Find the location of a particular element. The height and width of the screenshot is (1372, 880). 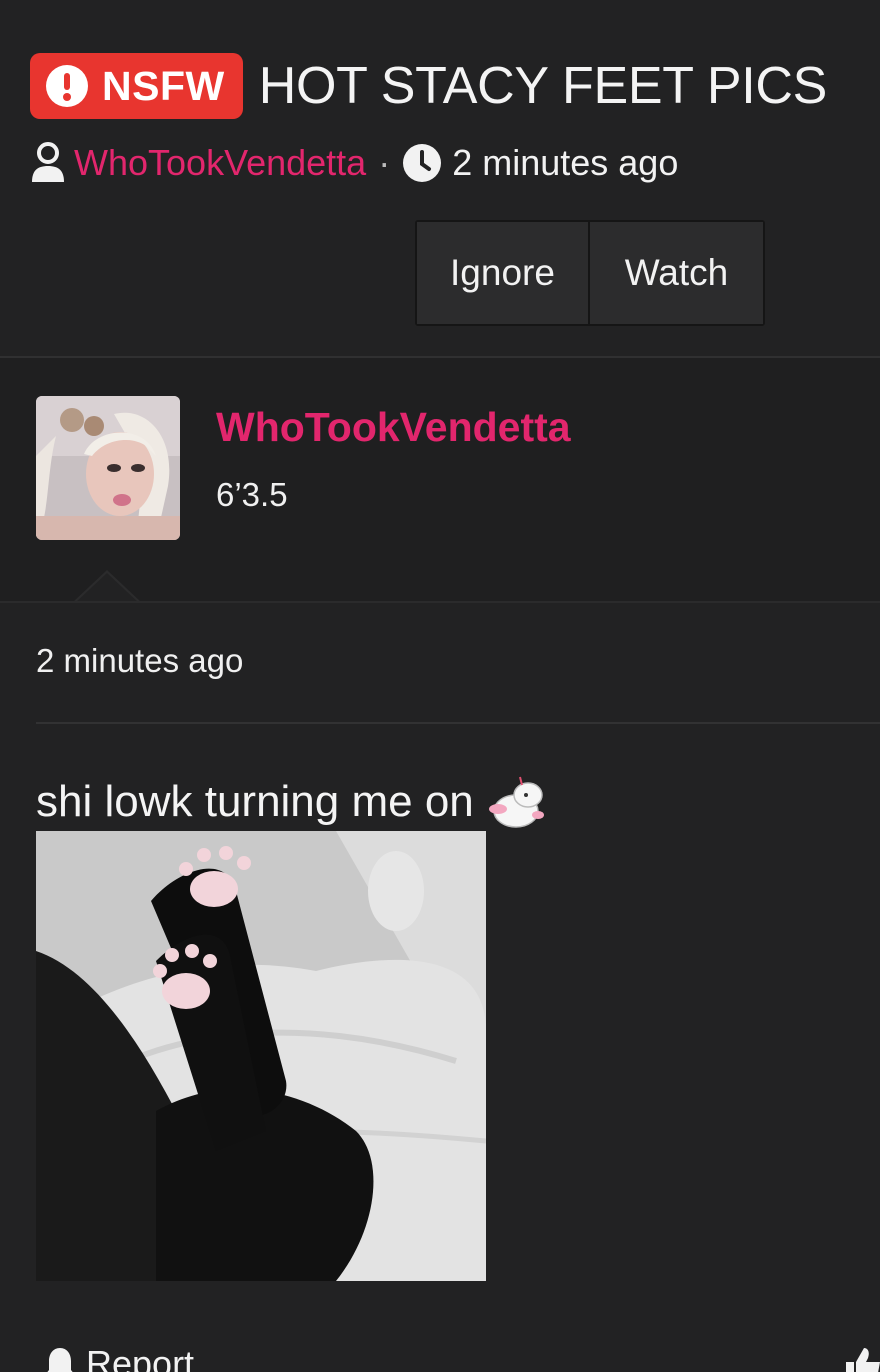

thread-time: 2 minutes ago is located at coordinates (565, 163).